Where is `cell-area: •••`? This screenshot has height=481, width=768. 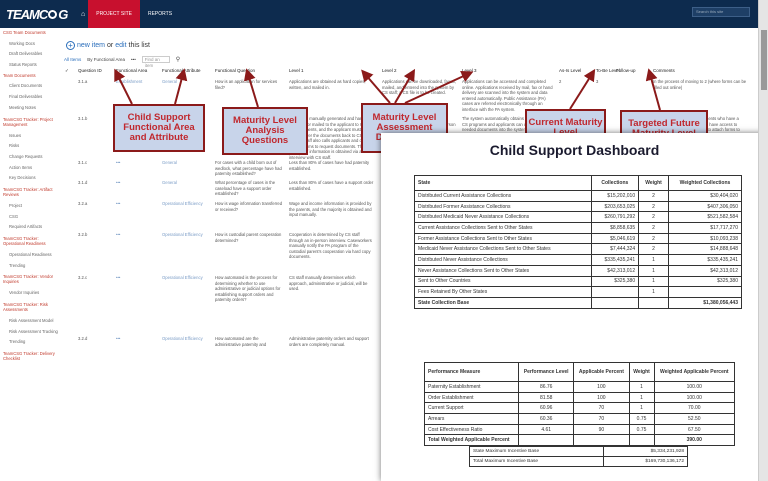 cell-area: ••• is located at coordinates (118, 203).